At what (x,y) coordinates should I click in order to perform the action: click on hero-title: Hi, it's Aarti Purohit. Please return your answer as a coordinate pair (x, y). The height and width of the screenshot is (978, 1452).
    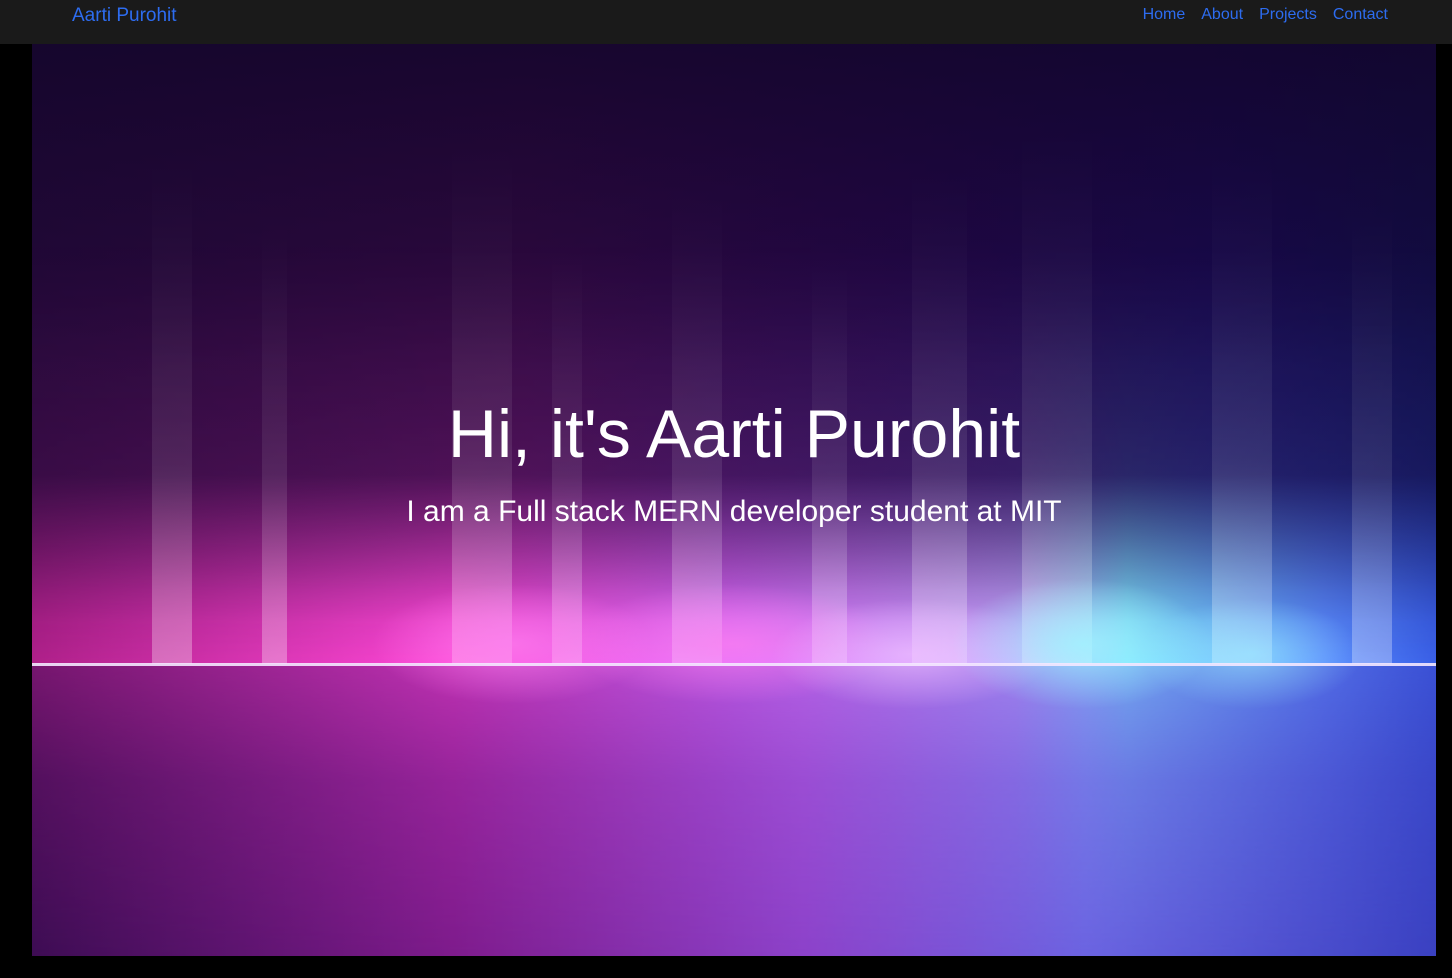
    Looking at the image, I should click on (734, 434).